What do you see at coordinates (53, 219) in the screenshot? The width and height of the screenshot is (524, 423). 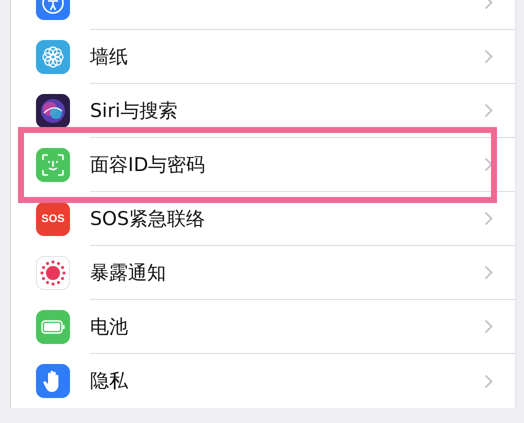 I see `sos-label: SOS` at bounding box center [53, 219].